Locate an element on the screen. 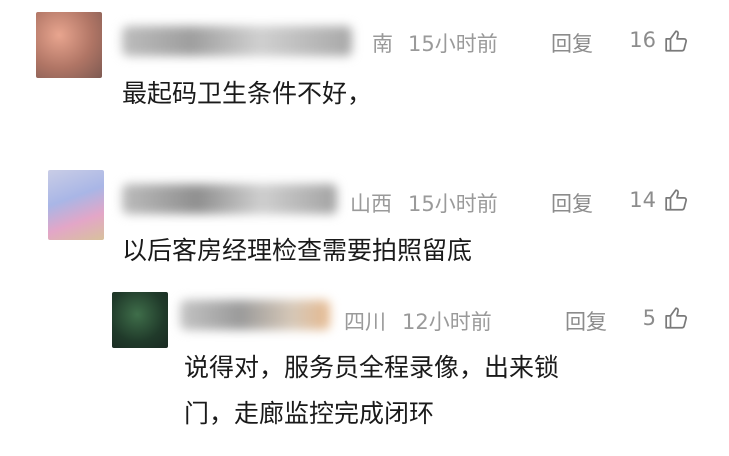 The image size is (729, 456). reply-time: 12小时前 is located at coordinates (447, 322).